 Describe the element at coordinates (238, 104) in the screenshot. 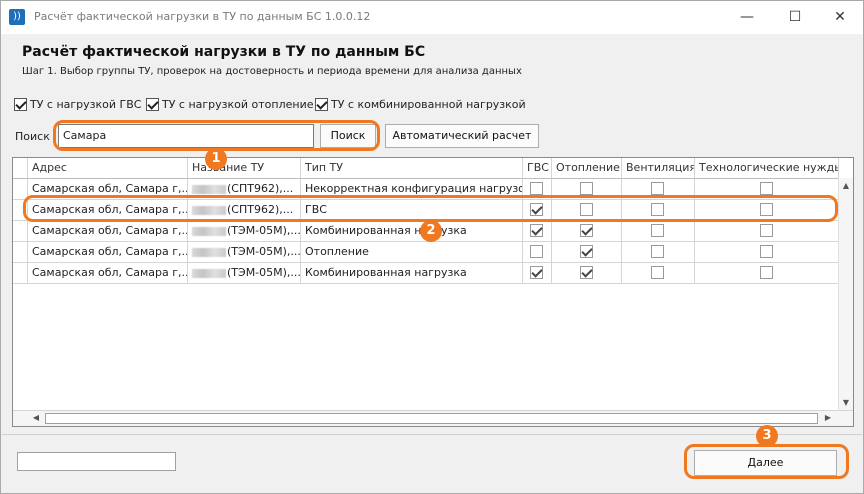

I see `filter-heating-label: ТУ с нагрузкой отопление` at that location.